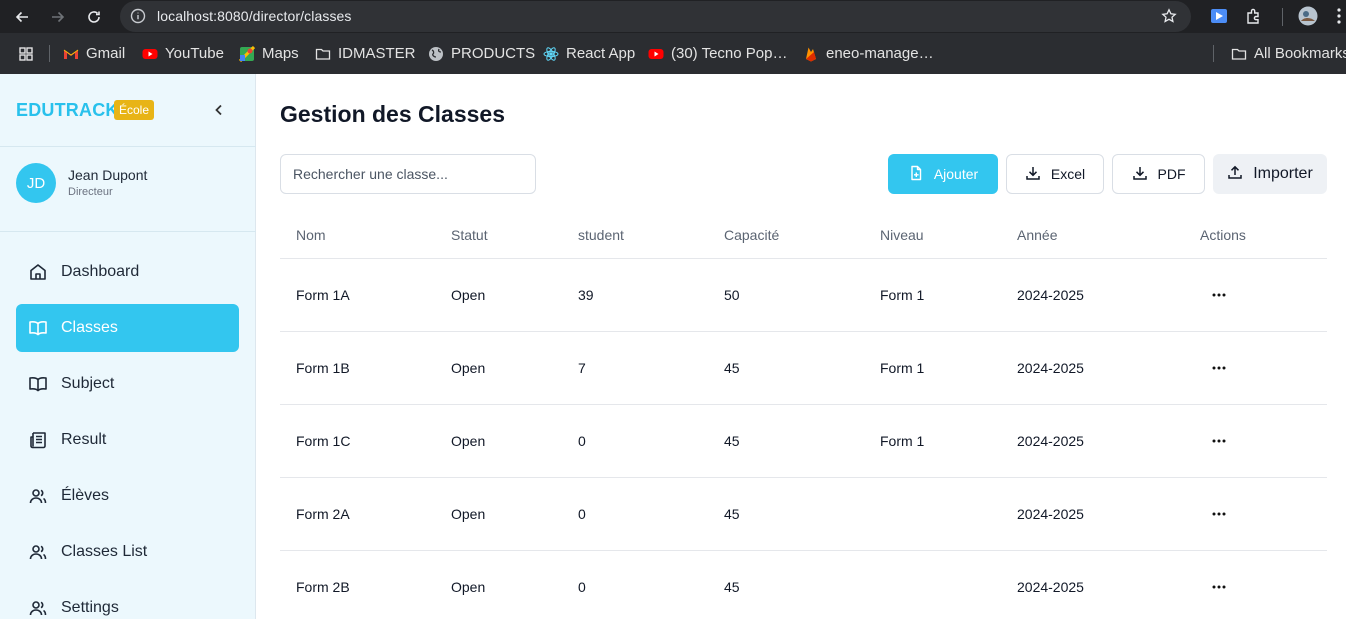 This screenshot has height=619, width=1346. Describe the element at coordinates (1219, 16) in the screenshot. I see `extension-icon` at that location.